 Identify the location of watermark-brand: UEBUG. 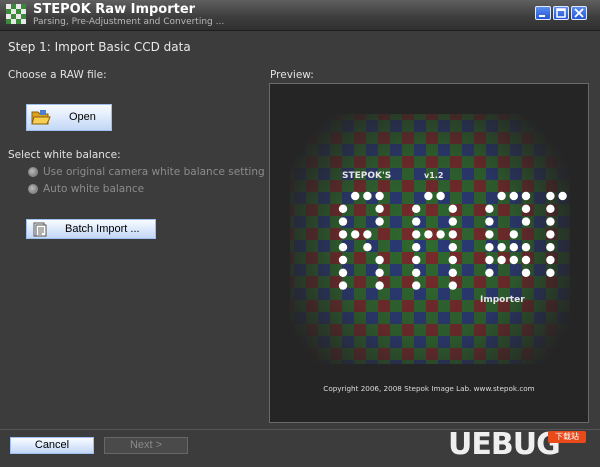
(504, 444).